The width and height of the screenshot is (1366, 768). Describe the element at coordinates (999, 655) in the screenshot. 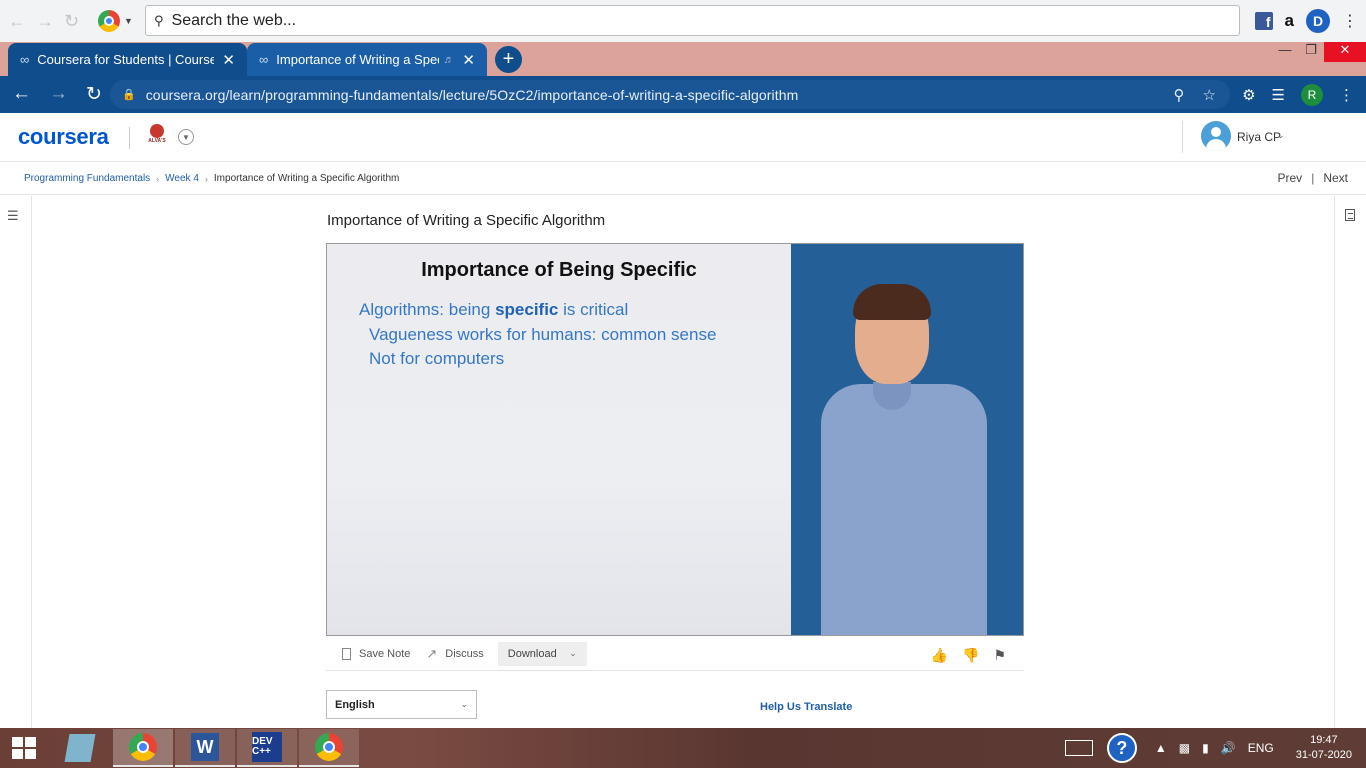

I see `flag-icon: ⚑` at that location.